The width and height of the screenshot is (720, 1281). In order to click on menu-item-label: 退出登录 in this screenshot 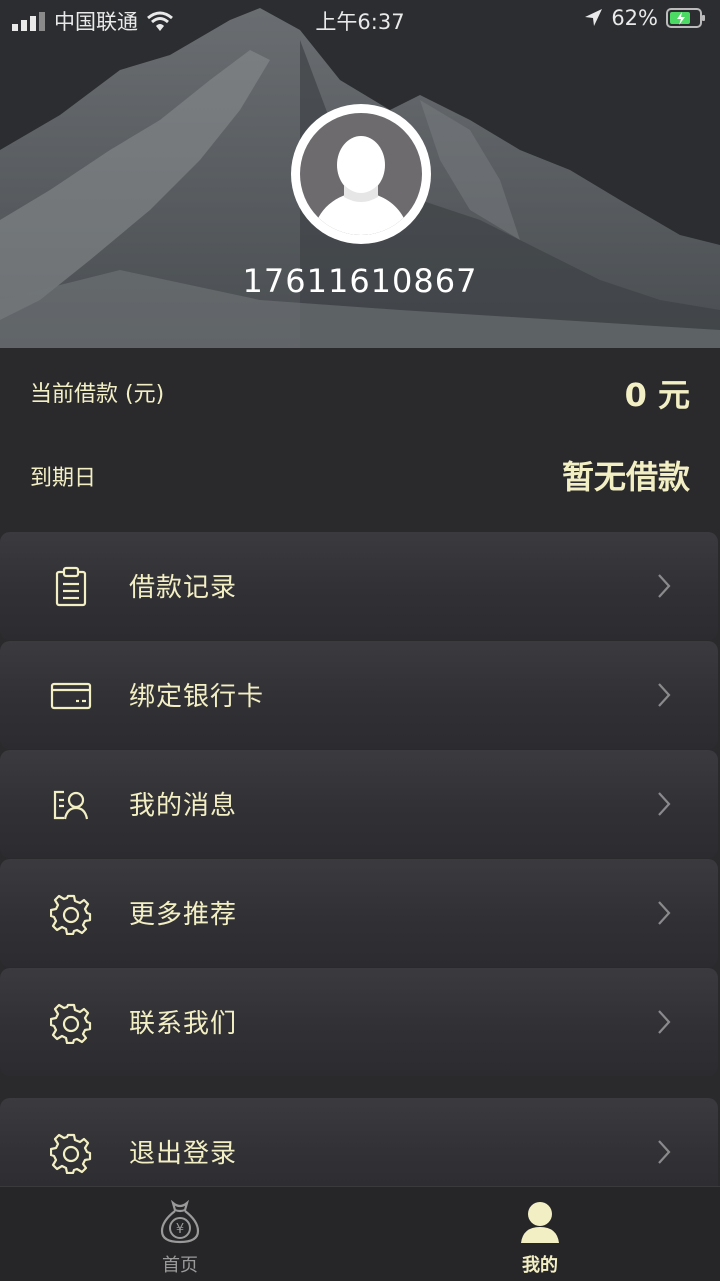, I will do `click(183, 1154)`.